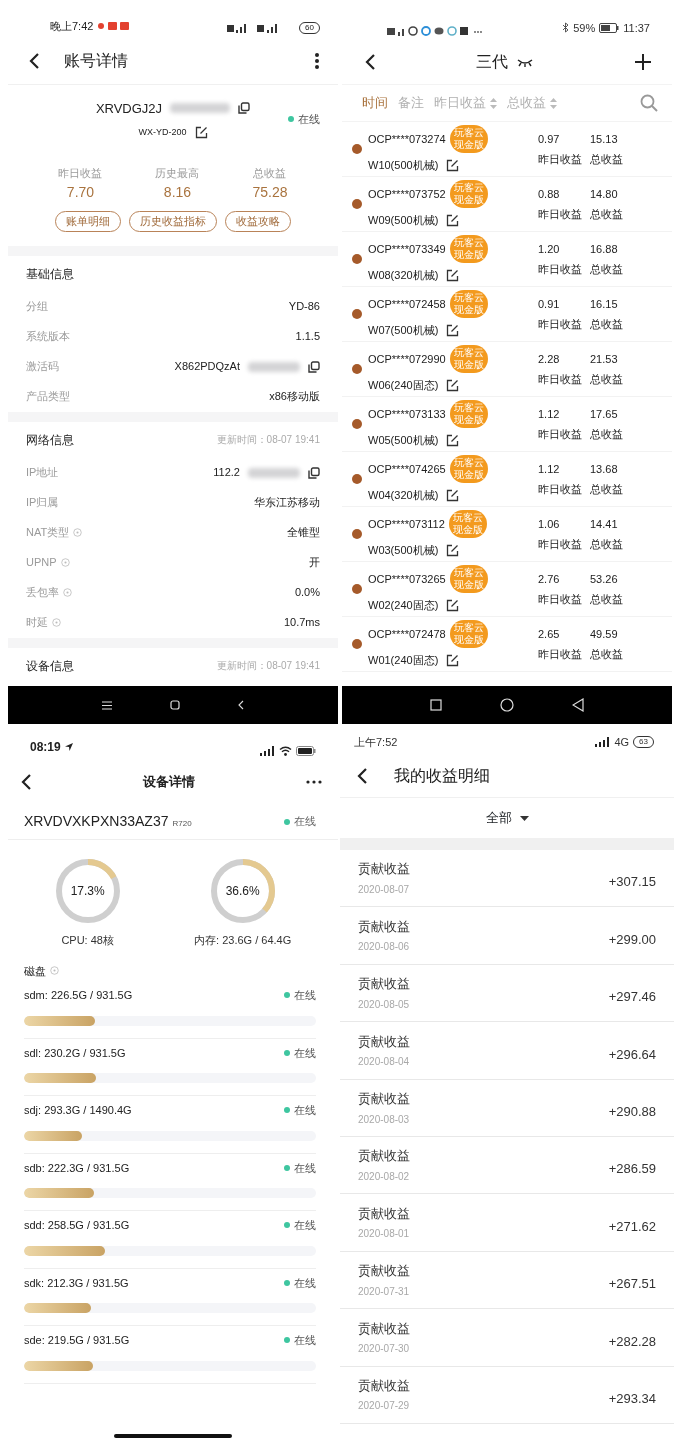 This screenshot has width=680, height=1450. Describe the element at coordinates (632, 1112) in the screenshot. I see `entry-amount: +290.88` at that location.